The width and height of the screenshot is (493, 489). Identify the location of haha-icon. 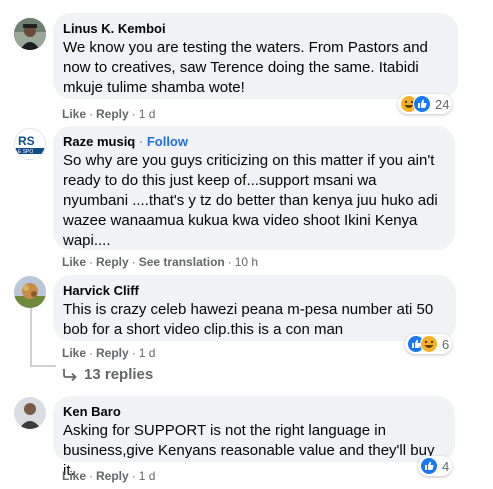
(429, 344).